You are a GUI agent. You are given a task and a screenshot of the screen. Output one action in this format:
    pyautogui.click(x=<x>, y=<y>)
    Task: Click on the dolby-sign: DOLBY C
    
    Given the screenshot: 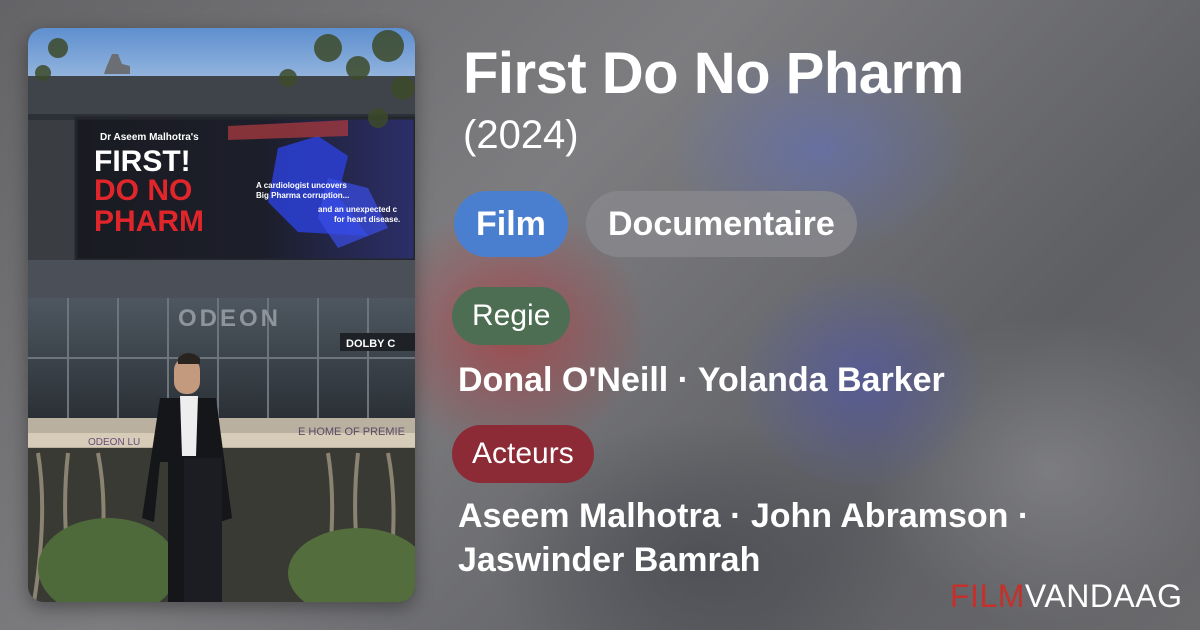 What is the action you would take?
    pyautogui.click(x=370, y=344)
    